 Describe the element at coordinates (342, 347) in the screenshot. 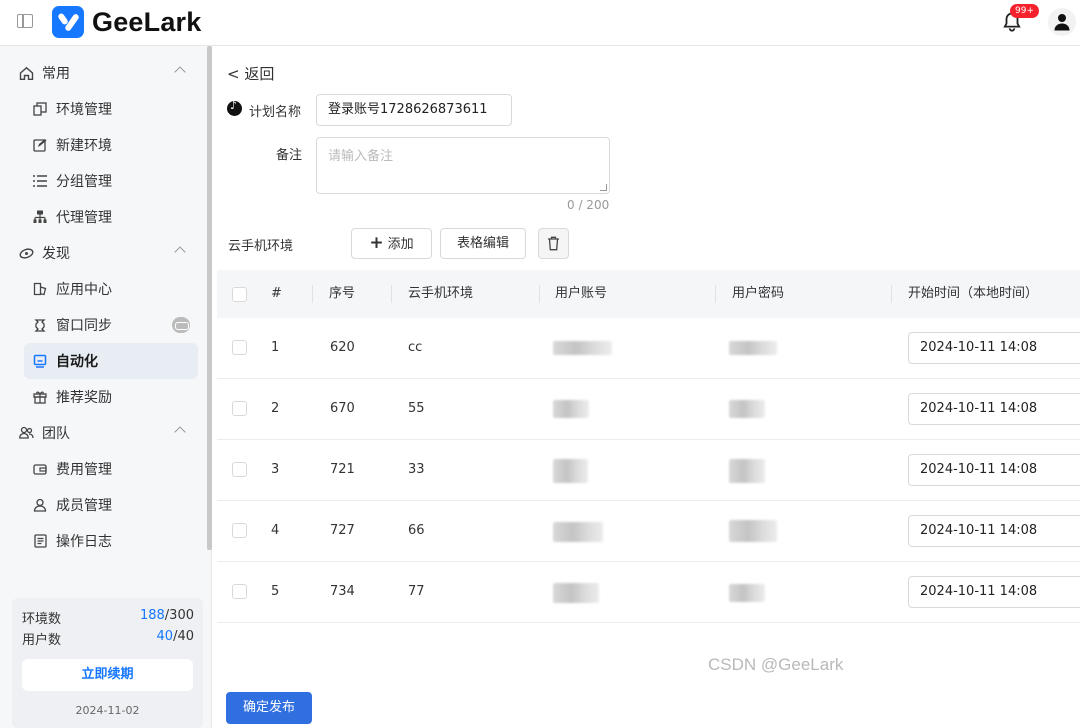

I see `row-seq: 620` at that location.